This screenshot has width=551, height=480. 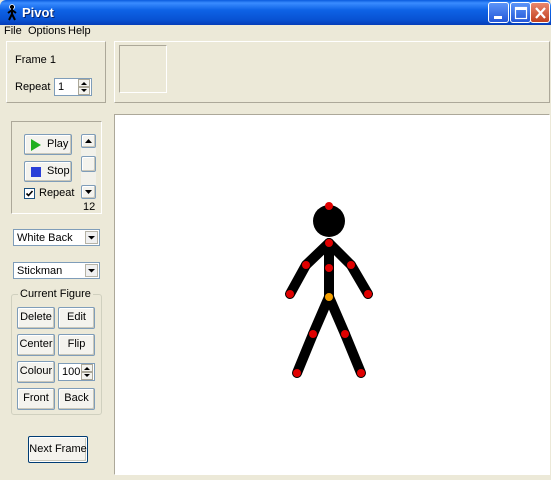 I want to click on checkmark-icon, so click(x=29, y=193).